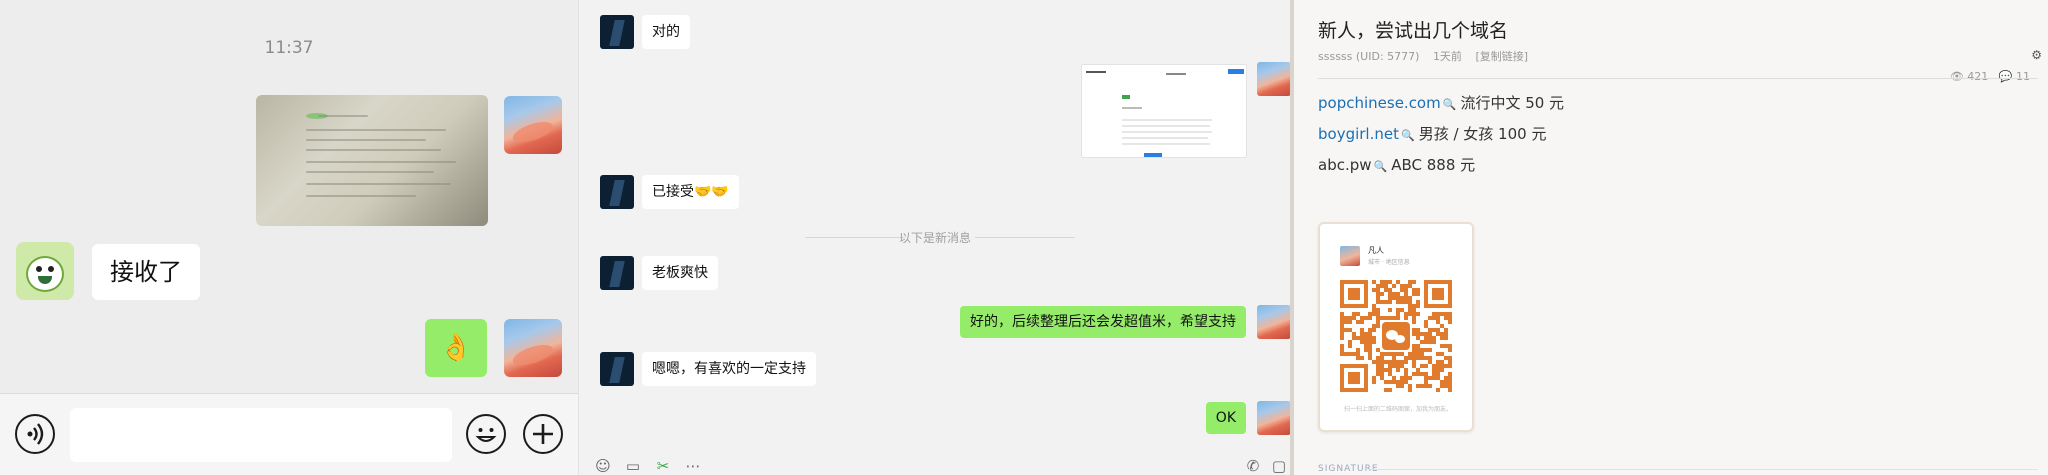  What do you see at coordinates (633, 466) in the screenshot?
I see `folder-icon: ▭` at bounding box center [633, 466].